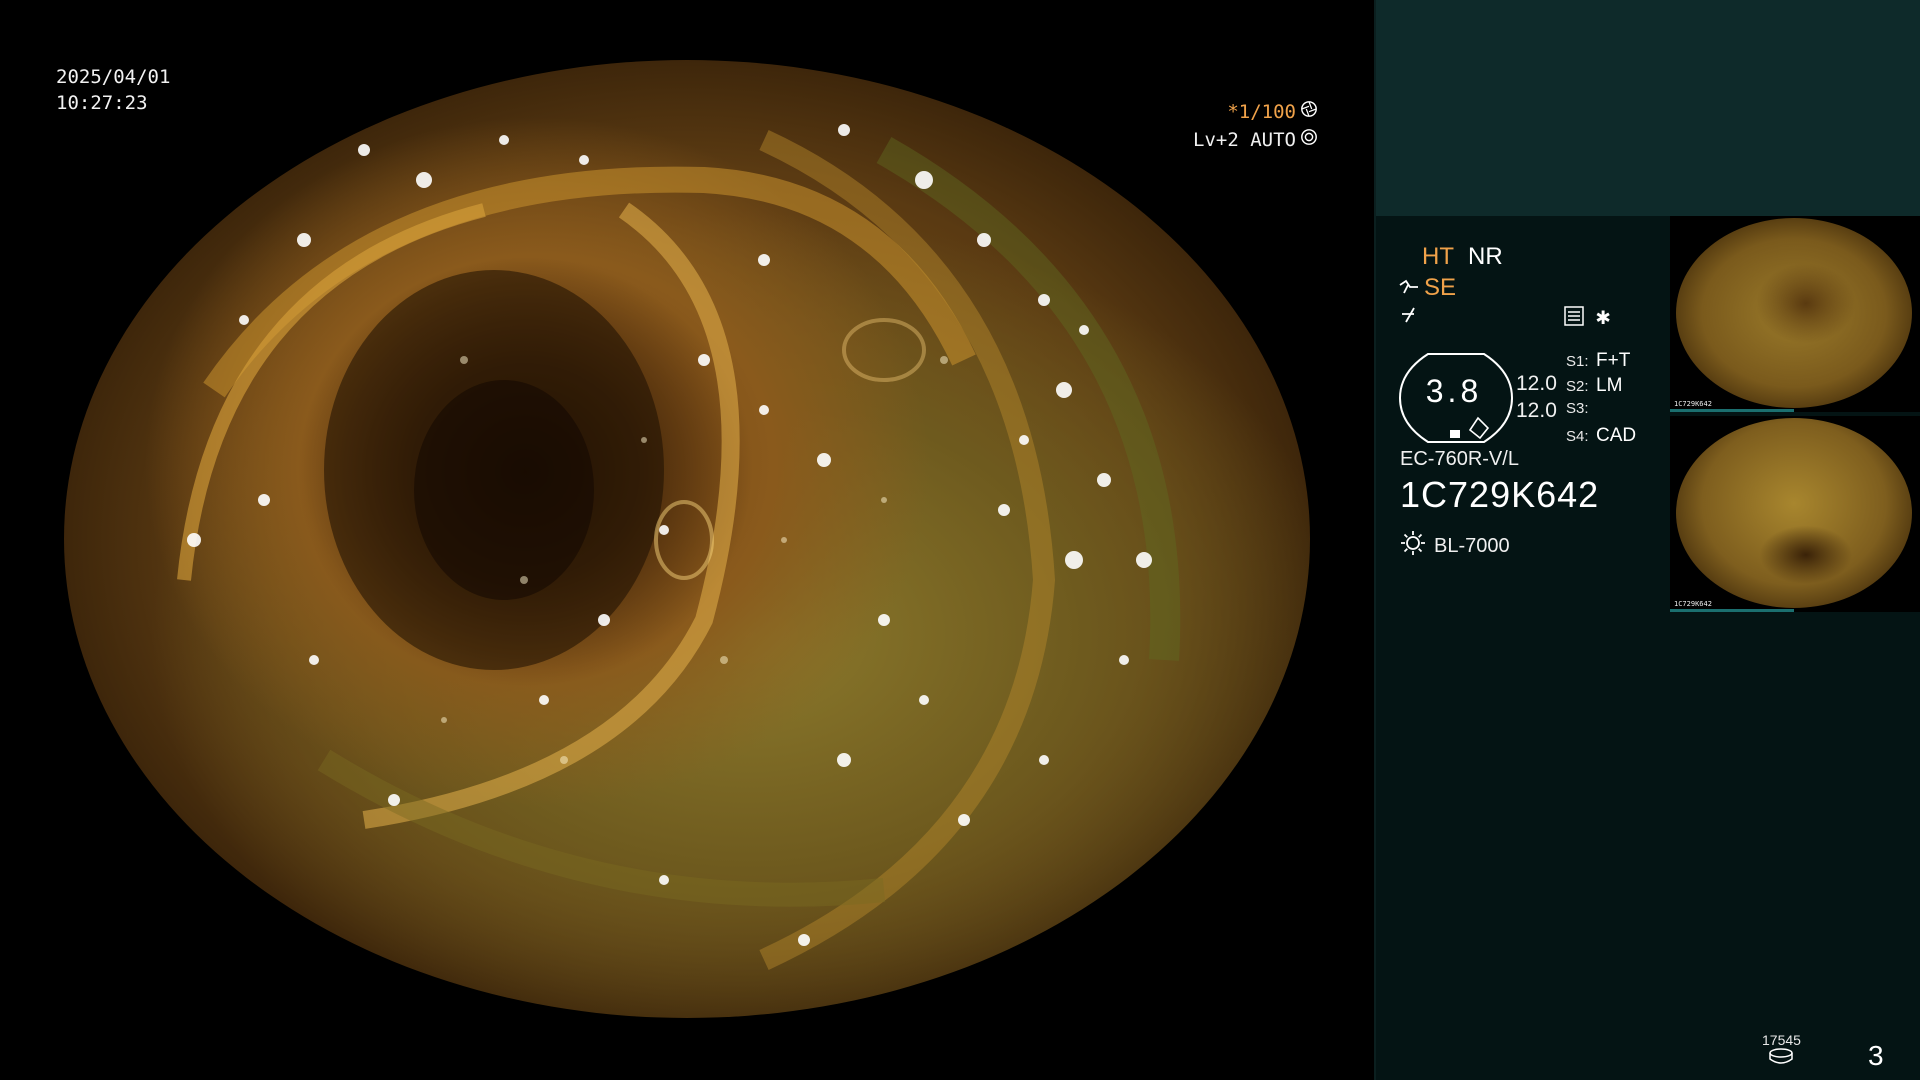  Describe the element at coordinates (1603, 316) in the screenshot. I see `asterisk-icon: ✱` at that location.